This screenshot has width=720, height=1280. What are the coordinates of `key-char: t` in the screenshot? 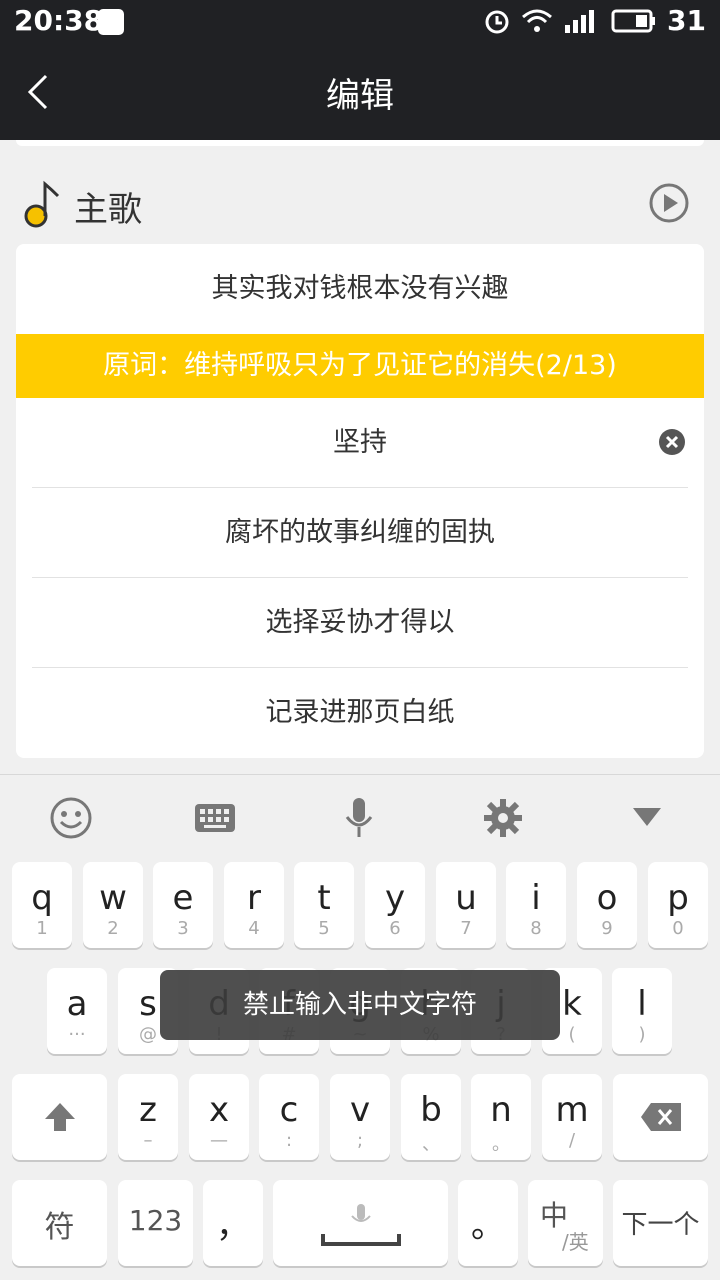 It's located at (324, 898).